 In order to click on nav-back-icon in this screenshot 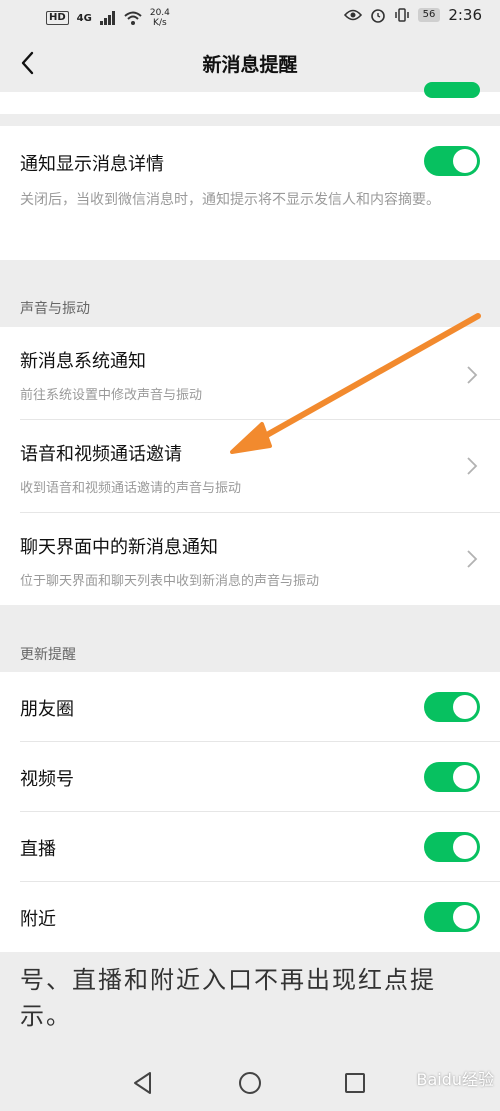, I will do `click(143, 1083)`.